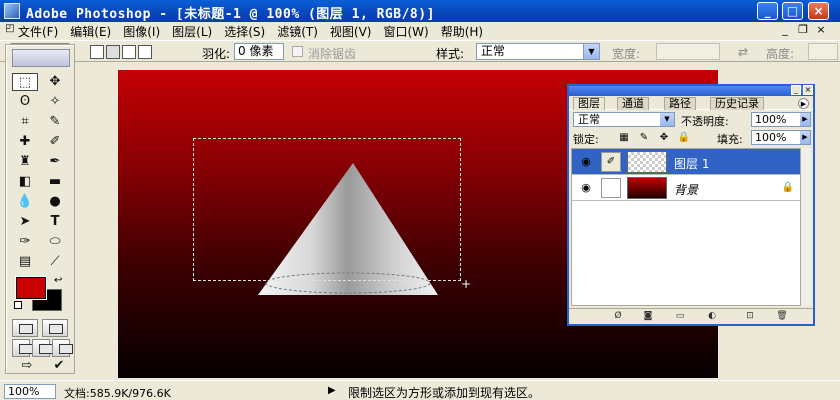 The height and width of the screenshot is (400, 840). Describe the element at coordinates (59, 366) in the screenshot. I see `imageready-icon: ✔` at that location.